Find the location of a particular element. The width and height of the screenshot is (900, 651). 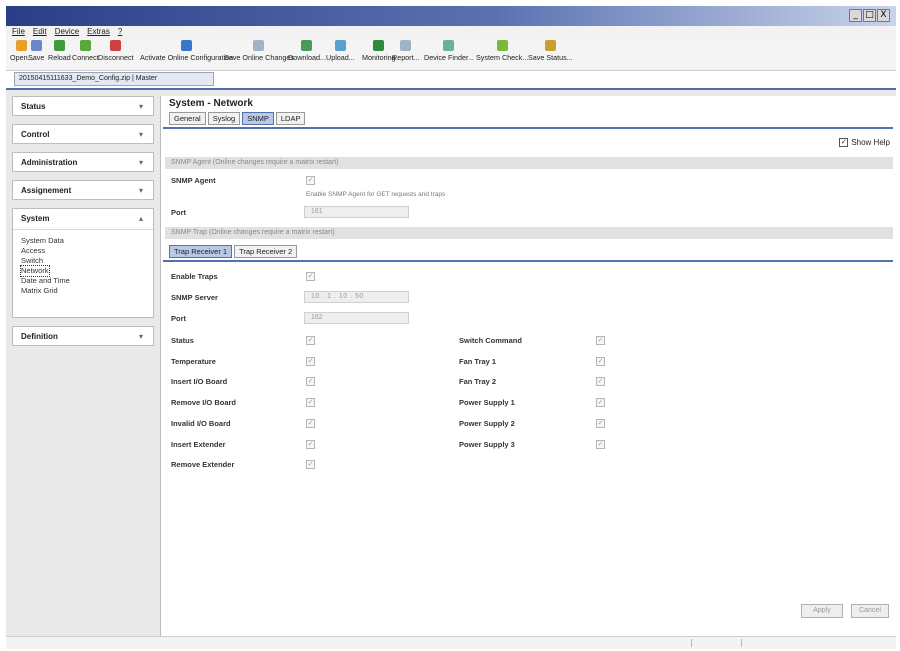

save-button: Save is located at coordinates (36, 51).